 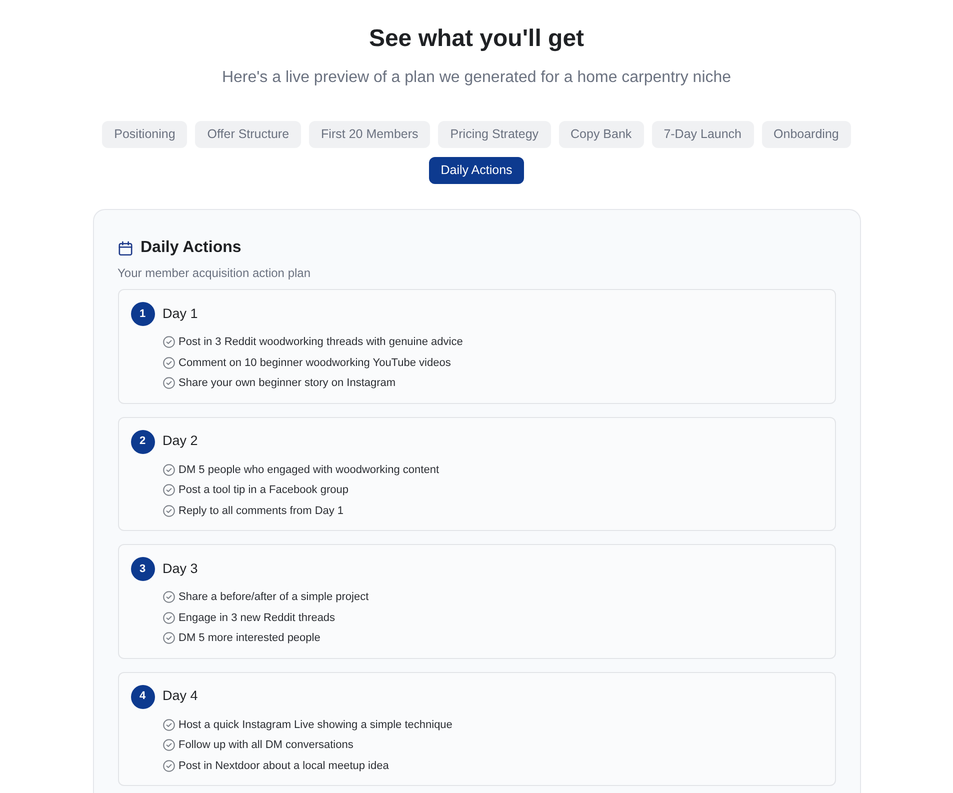 I want to click on panel-subtitle: Your member acquisition action plan, so click(x=215, y=273).